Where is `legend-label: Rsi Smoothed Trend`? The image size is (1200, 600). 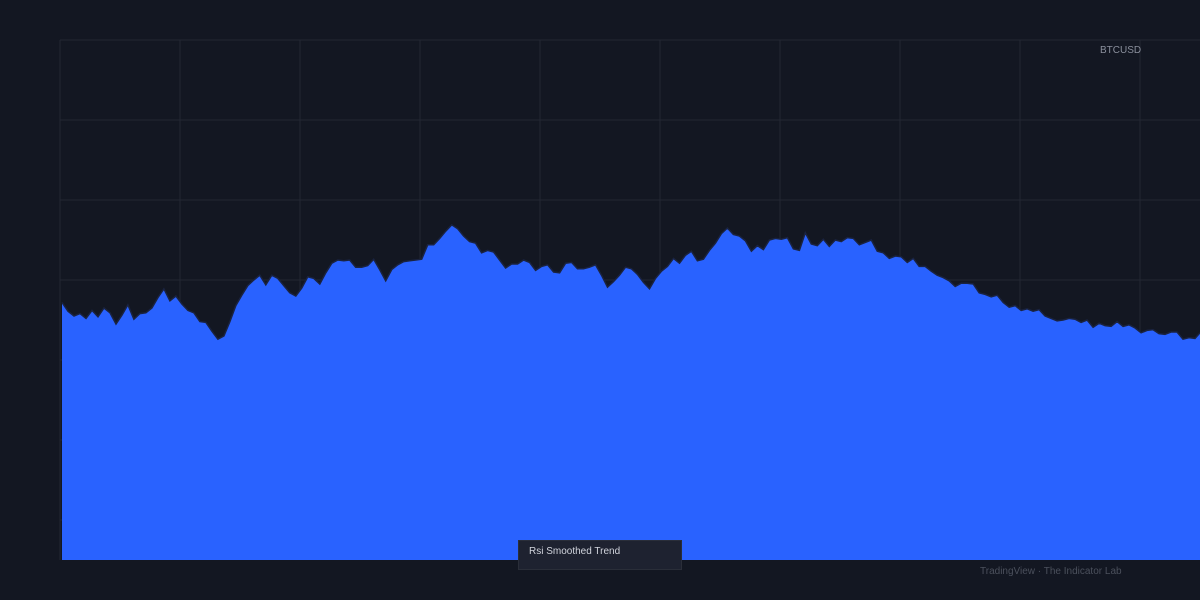
legend-label: Rsi Smoothed Trend is located at coordinates (575, 551).